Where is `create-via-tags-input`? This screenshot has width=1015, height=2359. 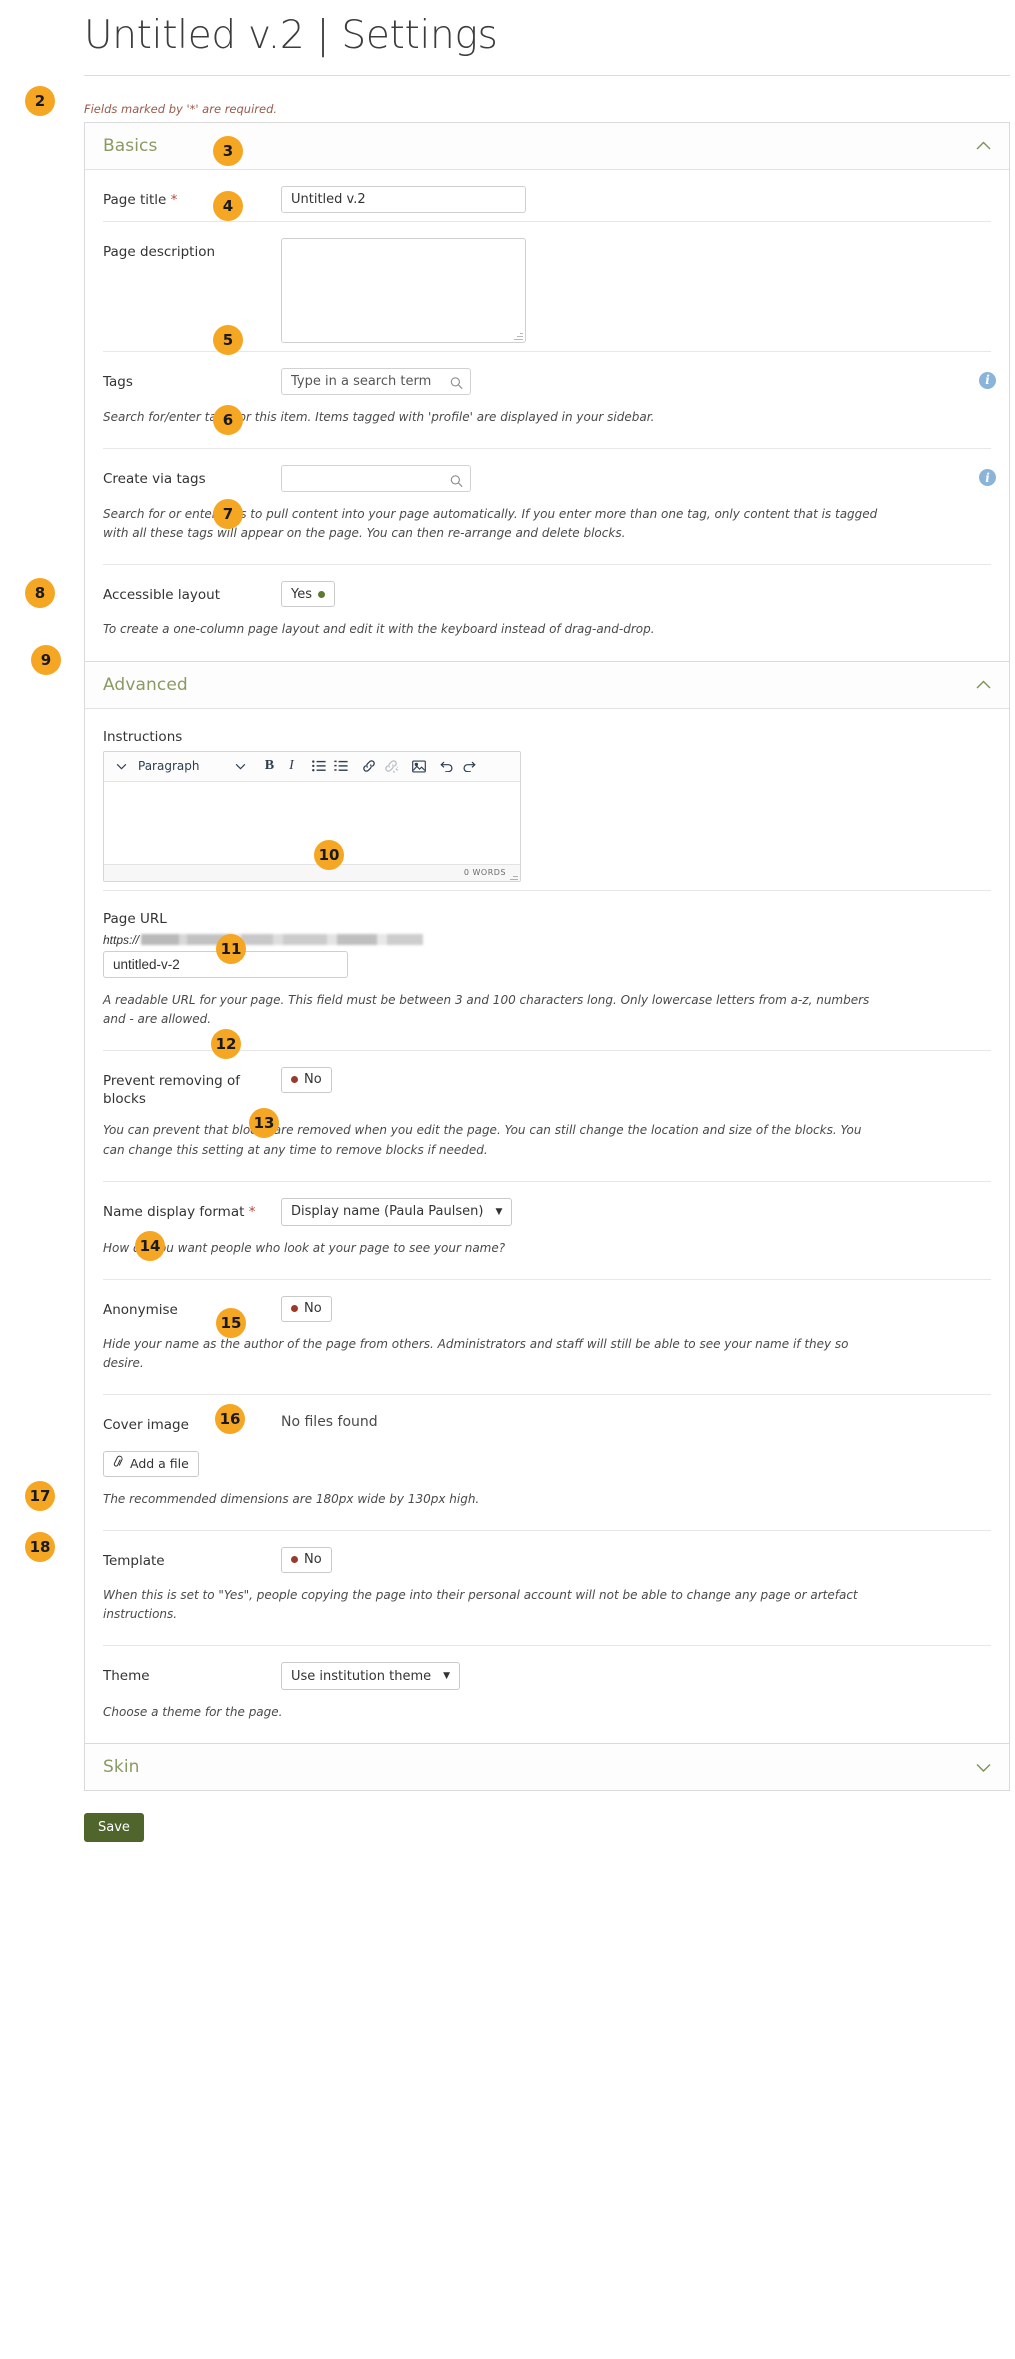
create-via-tags-input is located at coordinates (376, 479).